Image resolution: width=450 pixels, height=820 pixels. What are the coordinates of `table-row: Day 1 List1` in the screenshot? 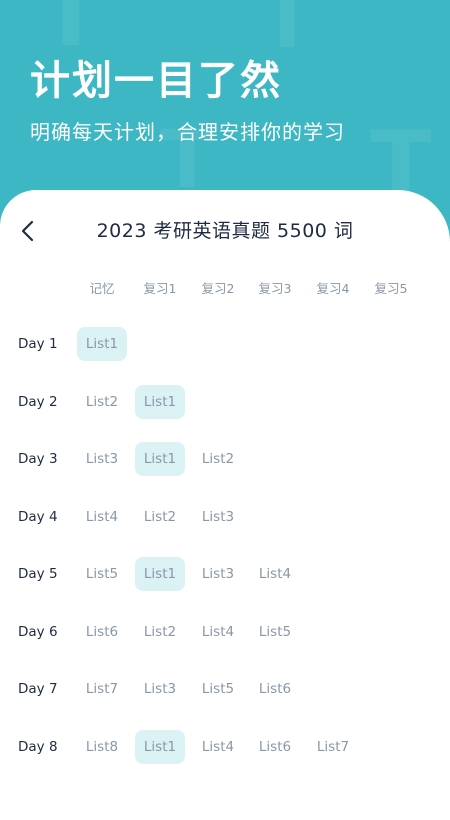 It's located at (225, 345).